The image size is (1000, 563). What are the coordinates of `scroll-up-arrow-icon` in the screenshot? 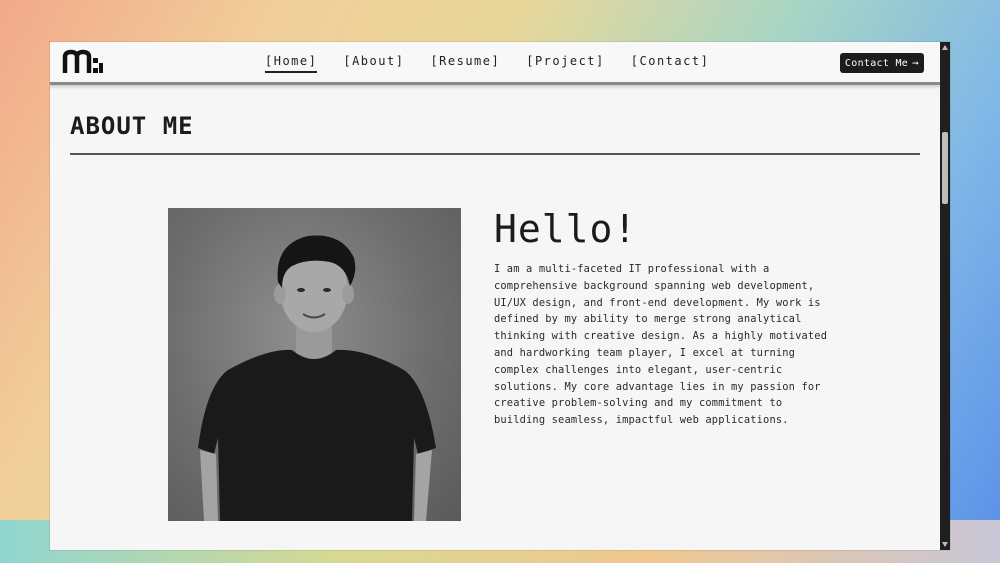 It's located at (945, 47).